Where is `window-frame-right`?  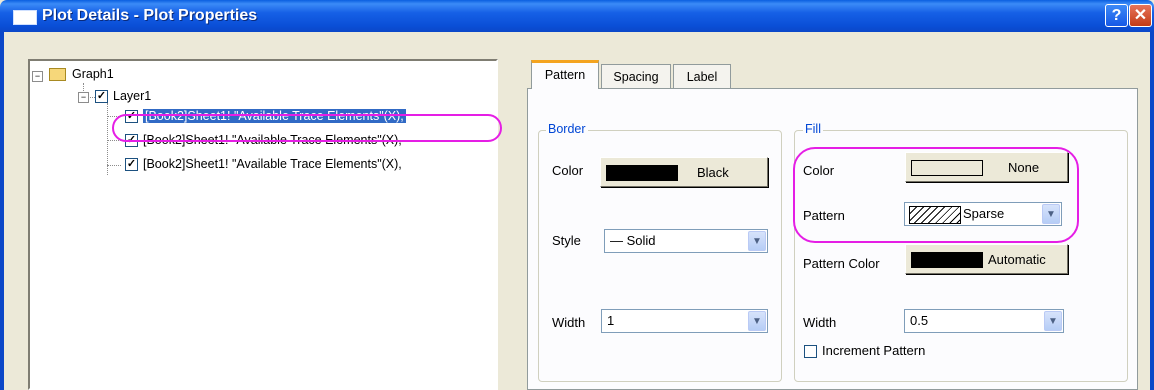 window-frame-right is located at coordinates (1152, 211).